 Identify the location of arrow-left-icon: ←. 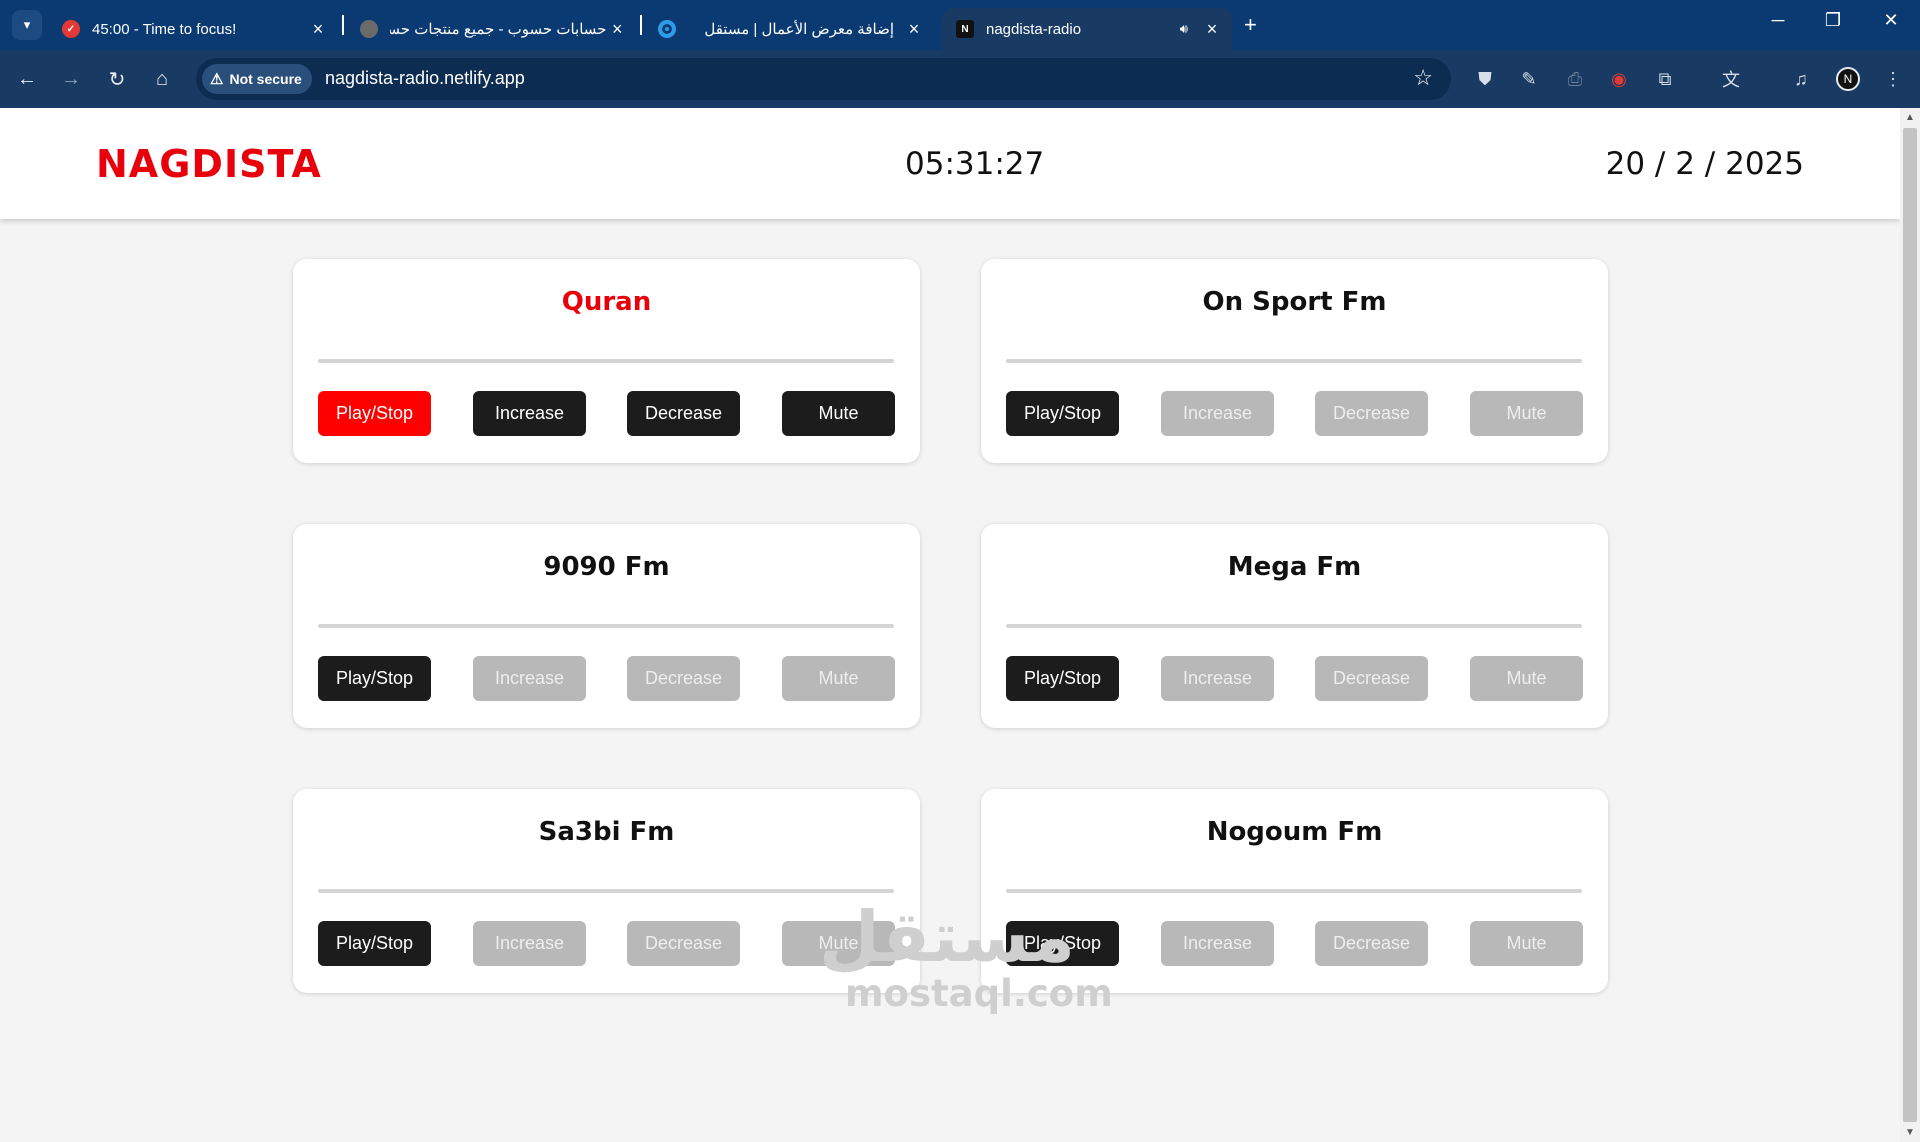
(27, 78).